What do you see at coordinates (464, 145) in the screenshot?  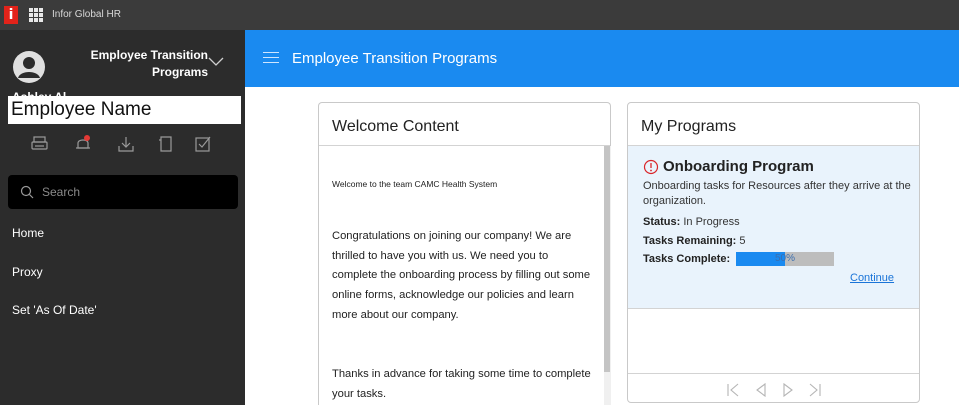 I see `divider` at bounding box center [464, 145].